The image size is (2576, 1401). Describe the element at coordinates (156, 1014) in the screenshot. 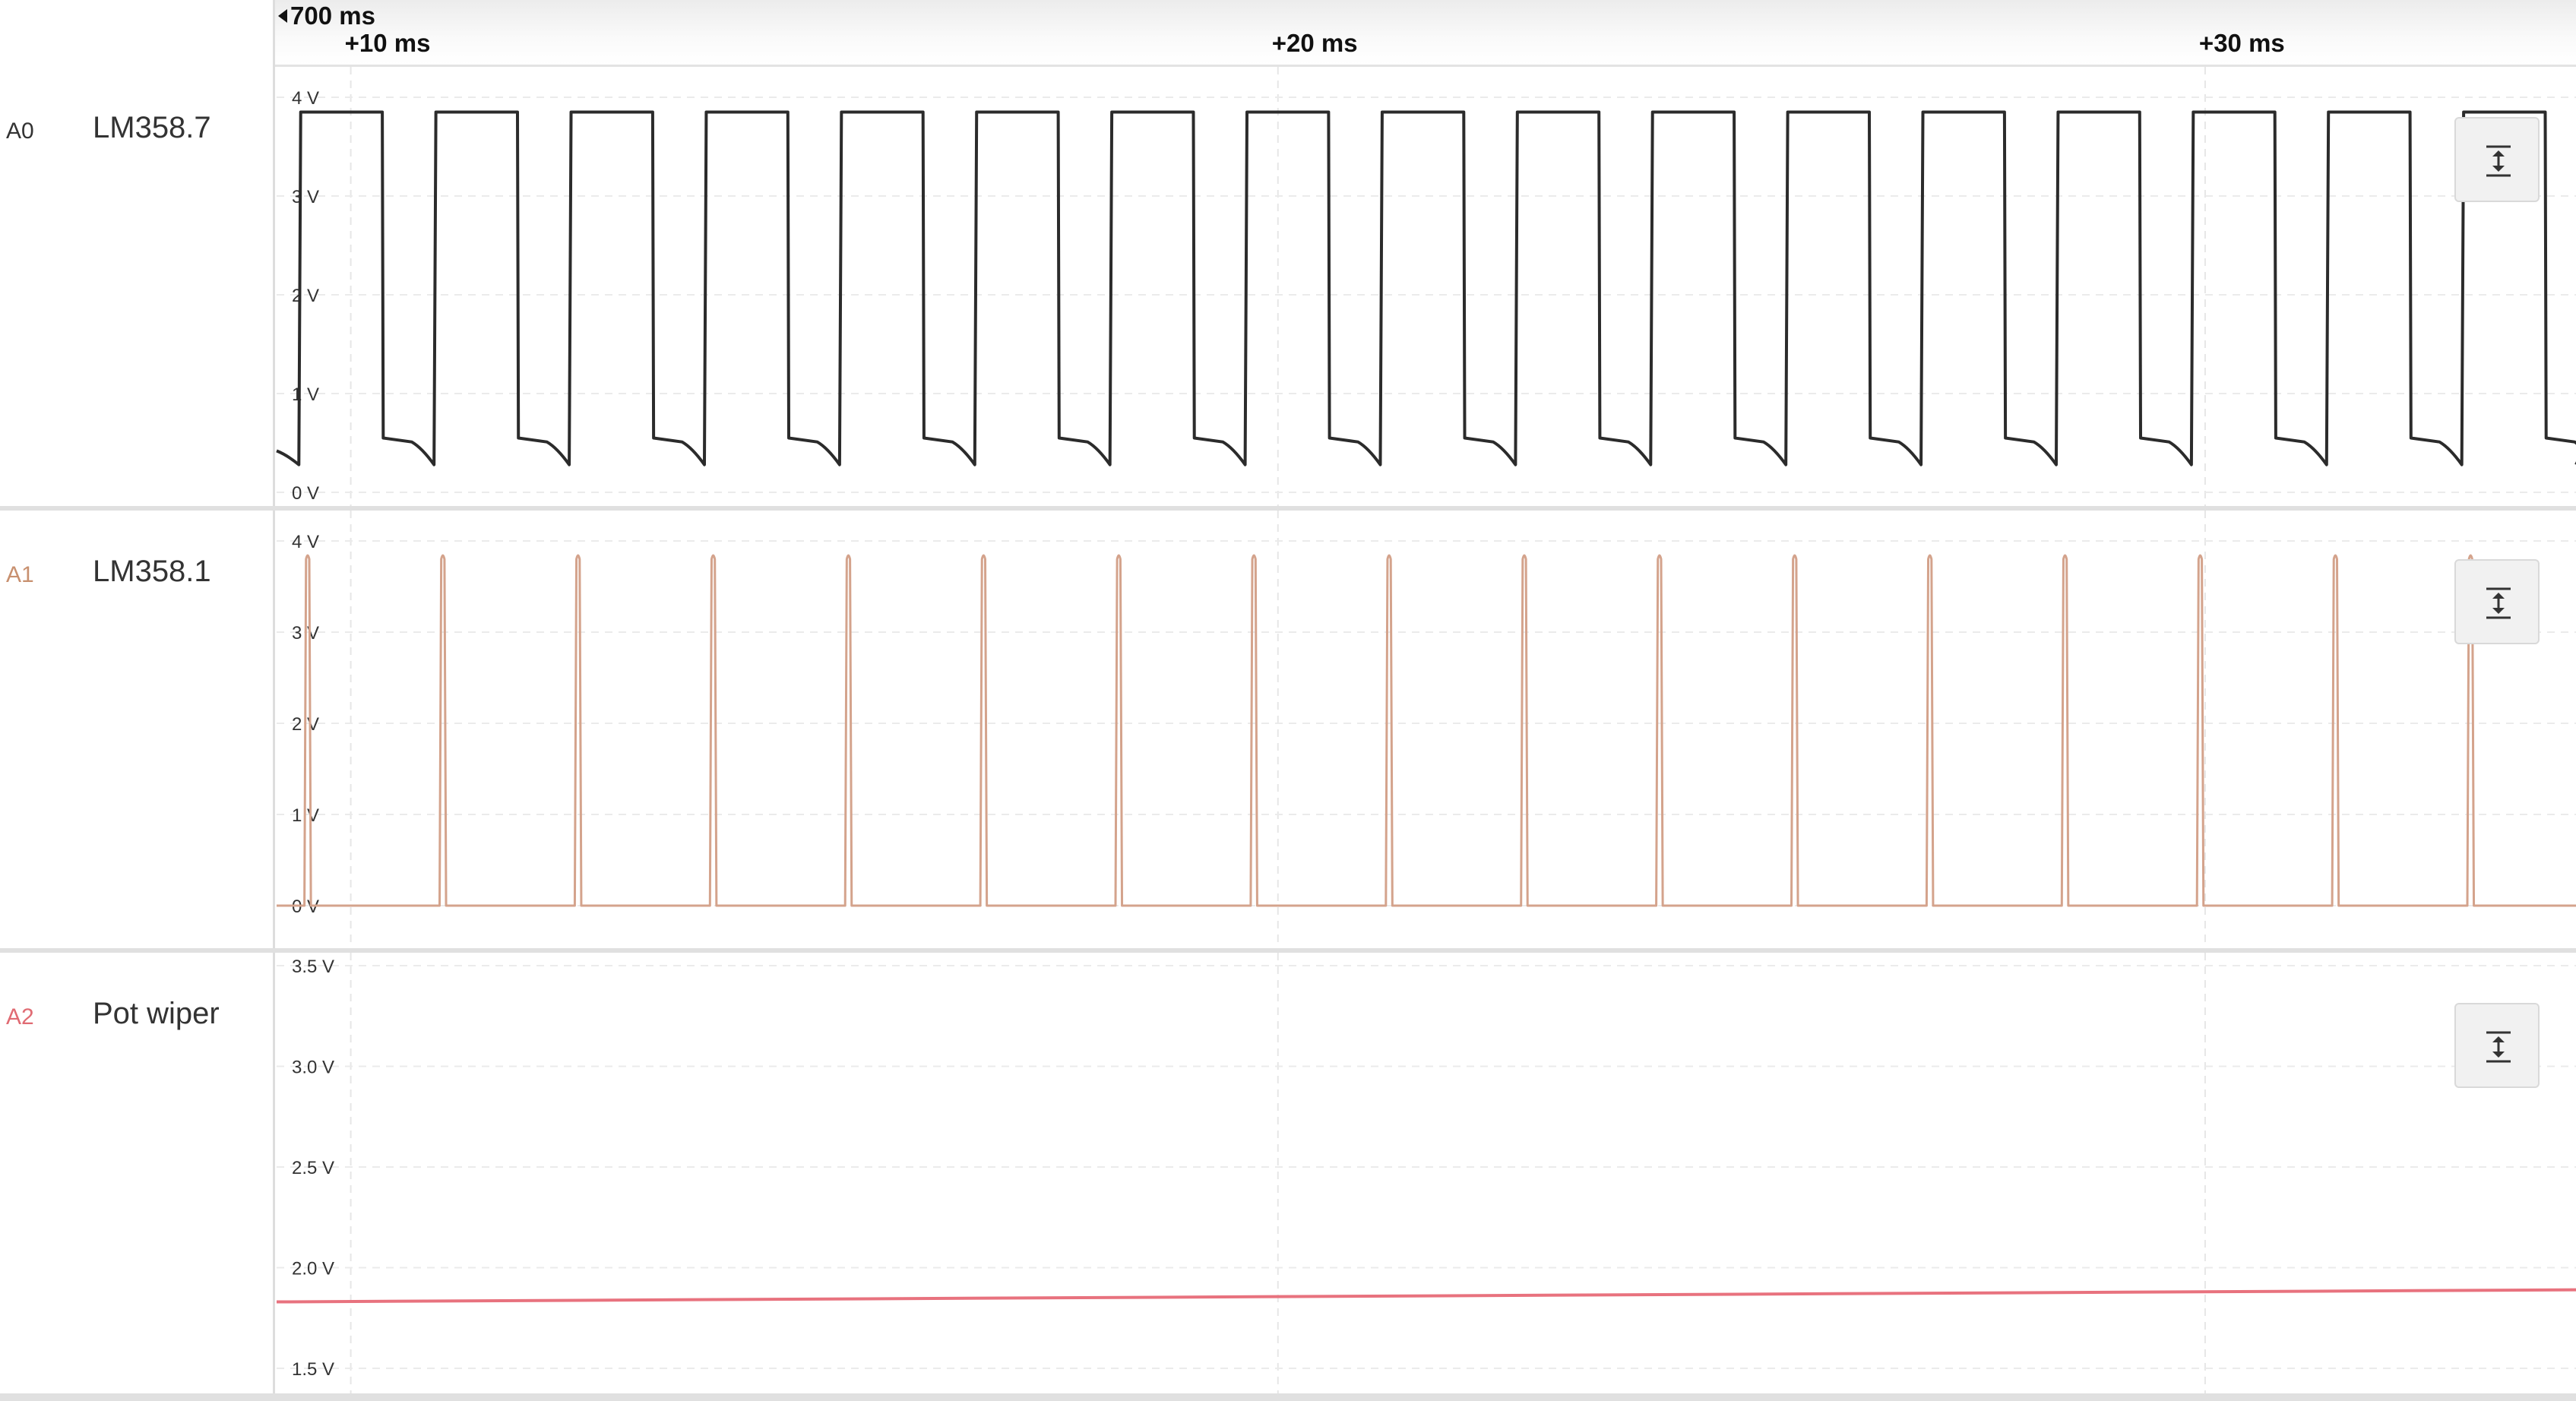

I see `channel-name: Pot wiper` at that location.